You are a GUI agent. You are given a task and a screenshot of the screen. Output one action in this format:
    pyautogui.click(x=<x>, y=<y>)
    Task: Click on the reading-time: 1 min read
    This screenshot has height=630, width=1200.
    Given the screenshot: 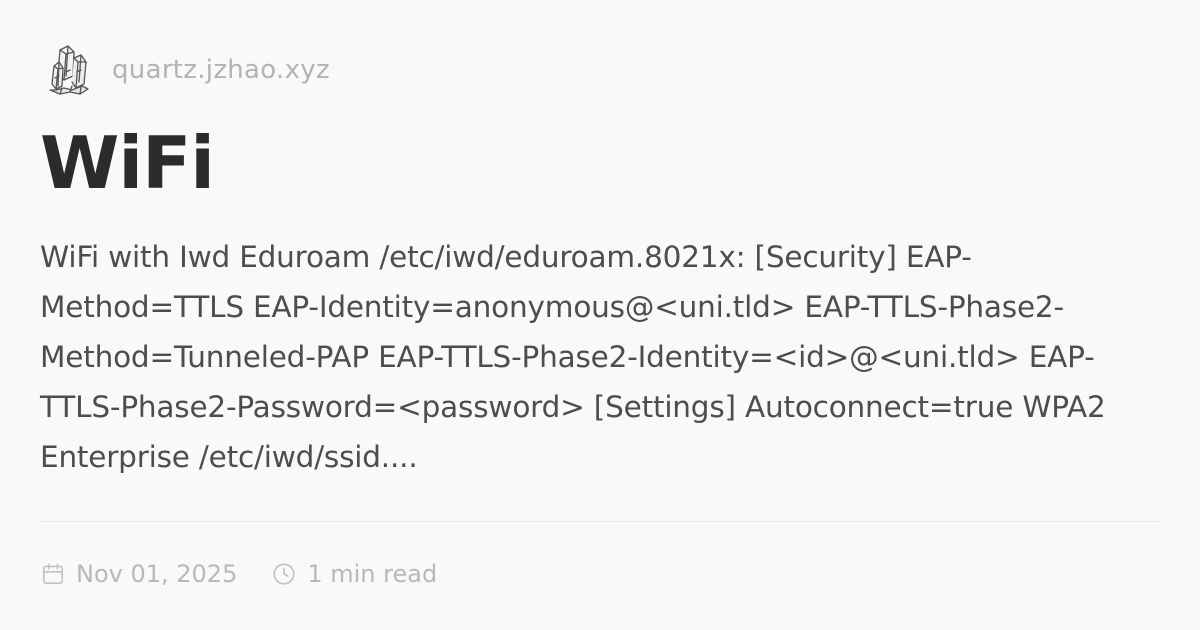 What is the action you would take?
    pyautogui.click(x=354, y=574)
    